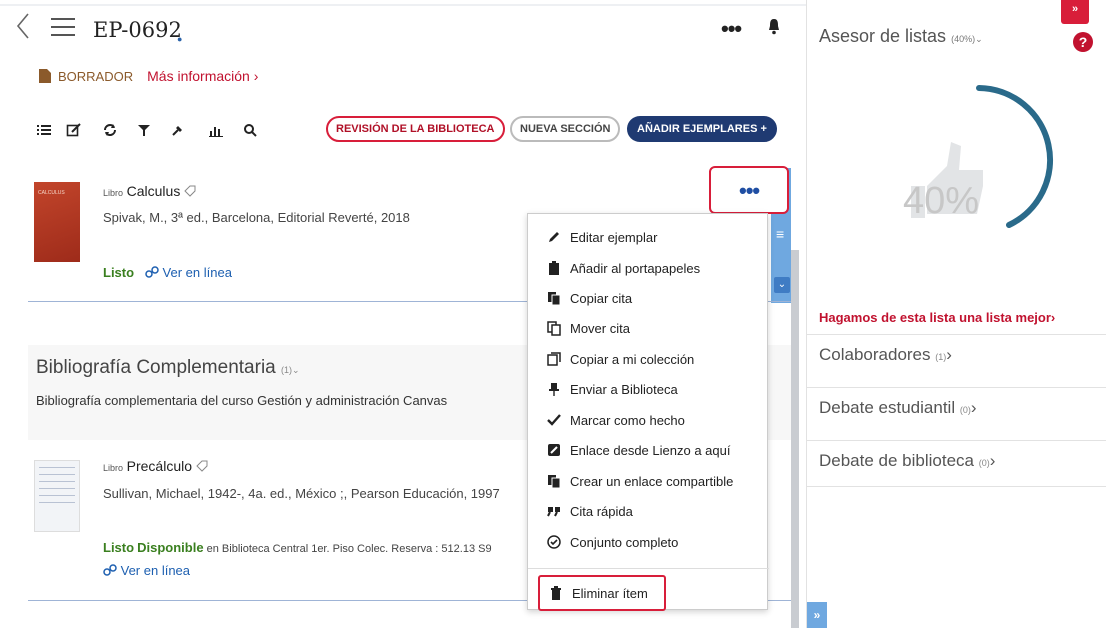 The height and width of the screenshot is (628, 1106). Describe the element at coordinates (897, 460) in the screenshot. I see `row-label: Debate de biblioteca` at that location.